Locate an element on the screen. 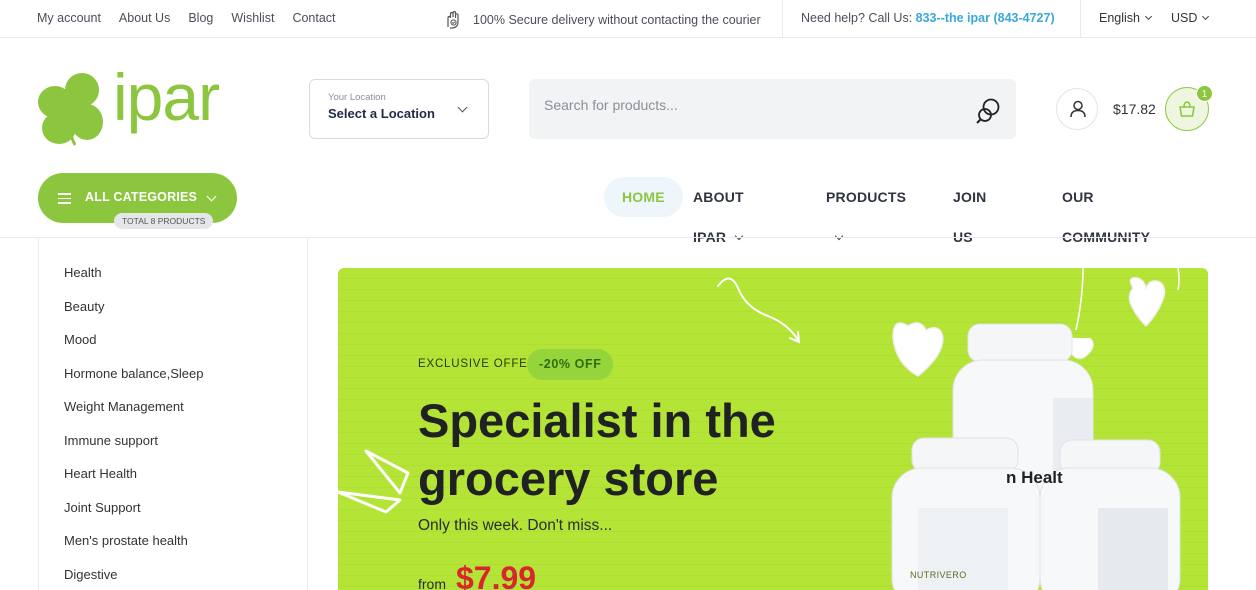  top-link-wishlist: Wishlist is located at coordinates (252, 18).